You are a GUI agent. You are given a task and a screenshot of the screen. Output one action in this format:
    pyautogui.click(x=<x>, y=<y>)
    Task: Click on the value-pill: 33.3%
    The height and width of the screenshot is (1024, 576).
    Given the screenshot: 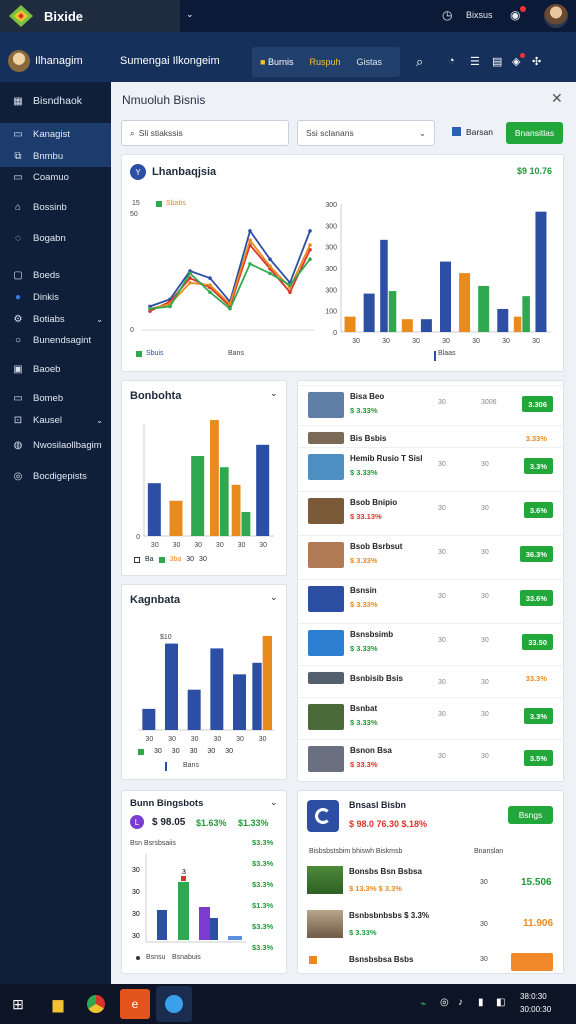 What is the action you would take?
    pyautogui.click(x=536, y=678)
    